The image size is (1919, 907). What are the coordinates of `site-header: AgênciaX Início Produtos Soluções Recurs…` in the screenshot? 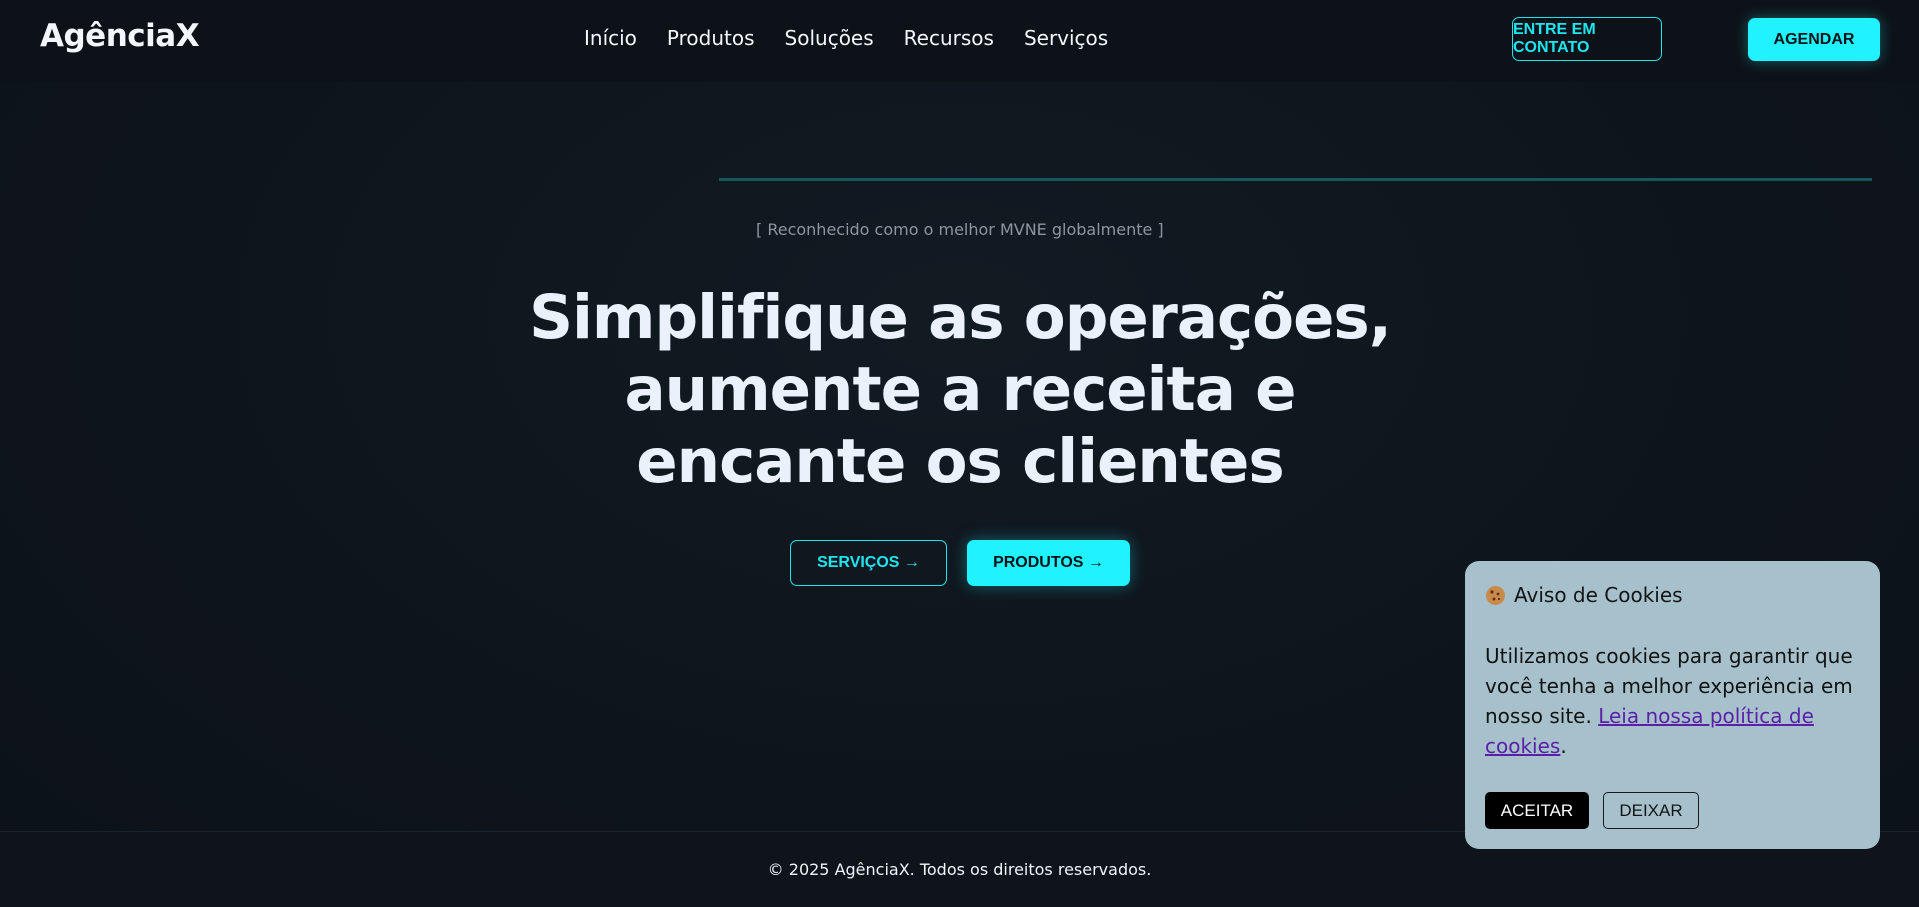 It's located at (959, 41).